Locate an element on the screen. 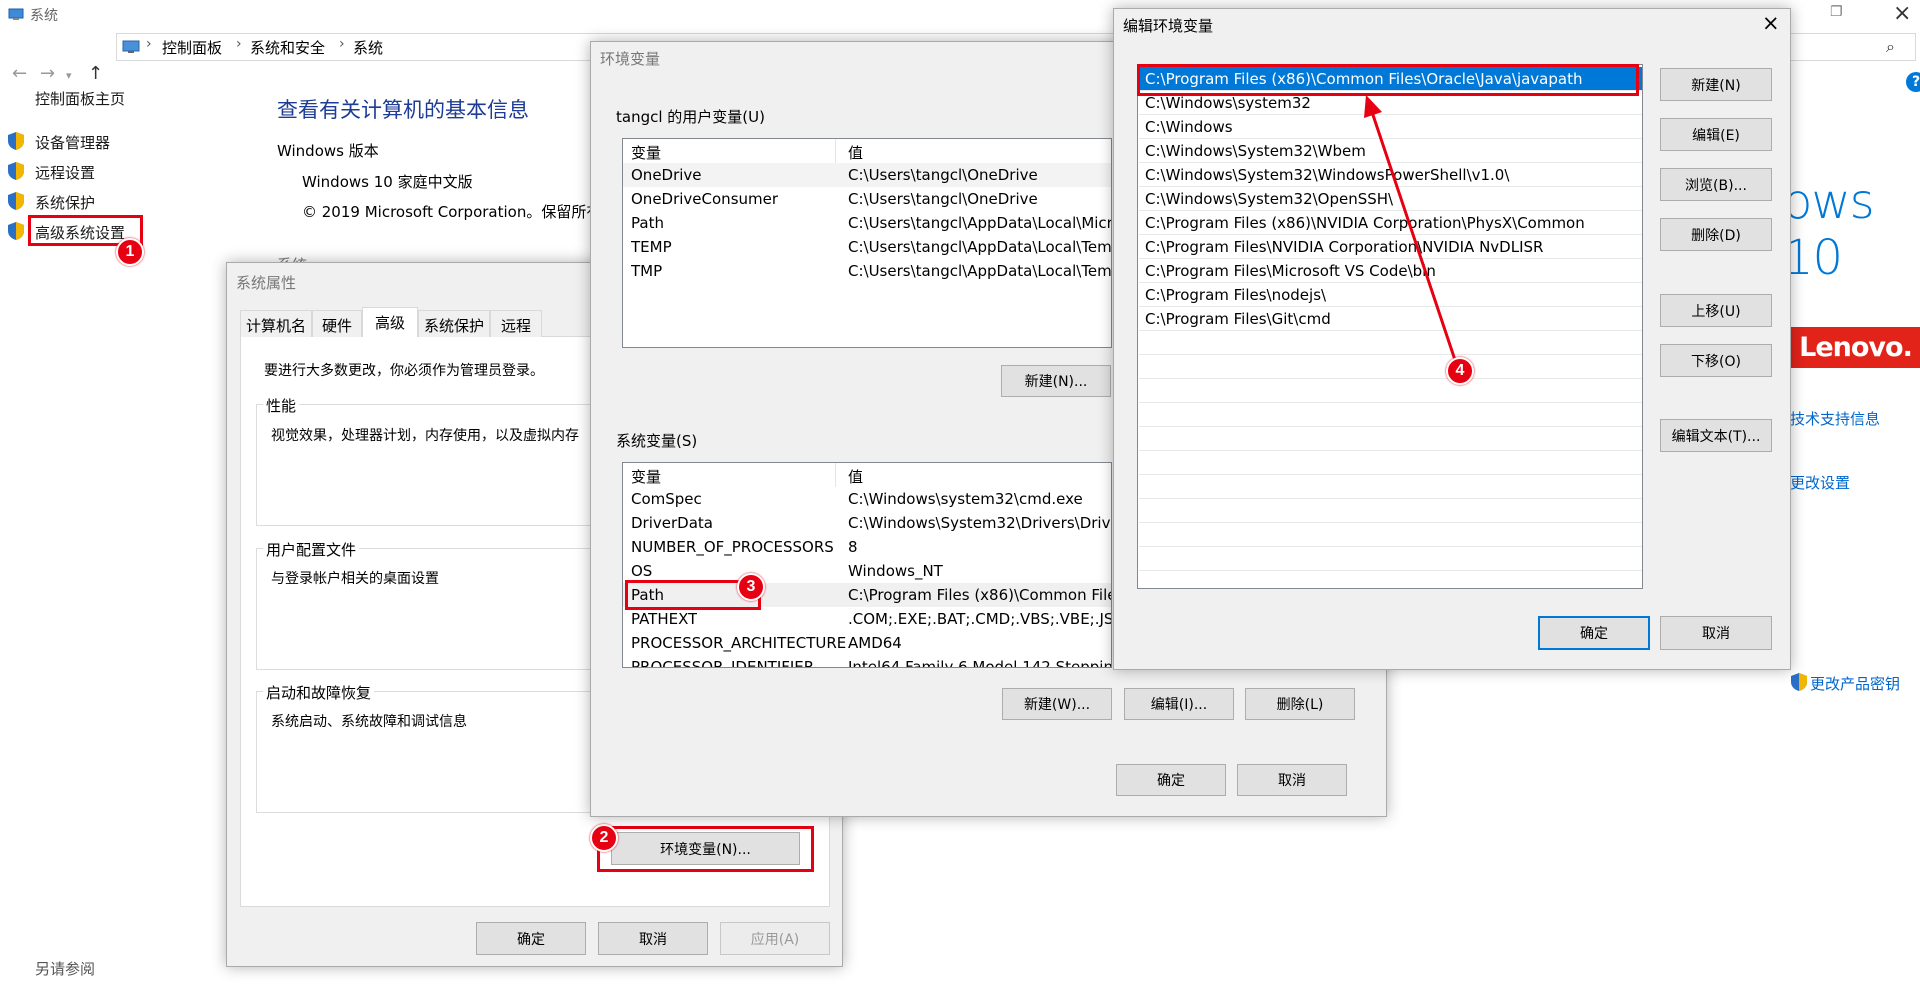 The image size is (1920, 984). tab-system-protection: 系统保护 is located at coordinates (454, 323).